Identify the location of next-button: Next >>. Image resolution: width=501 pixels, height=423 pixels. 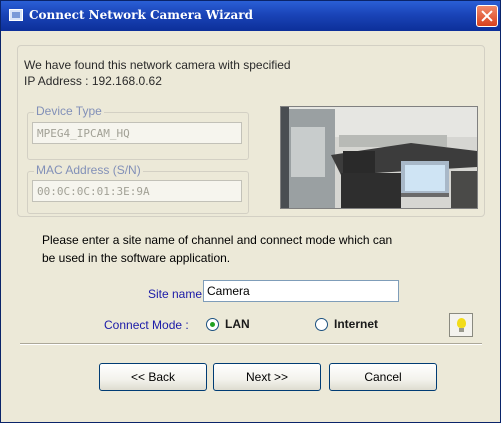
(267, 377).